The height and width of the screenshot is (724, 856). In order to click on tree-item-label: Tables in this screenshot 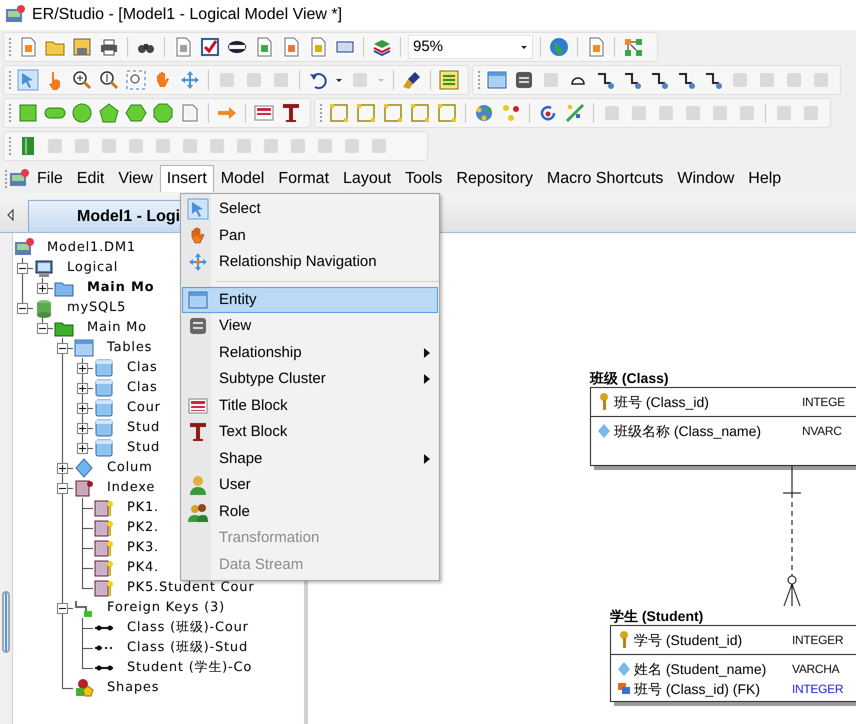, I will do `click(129, 348)`.